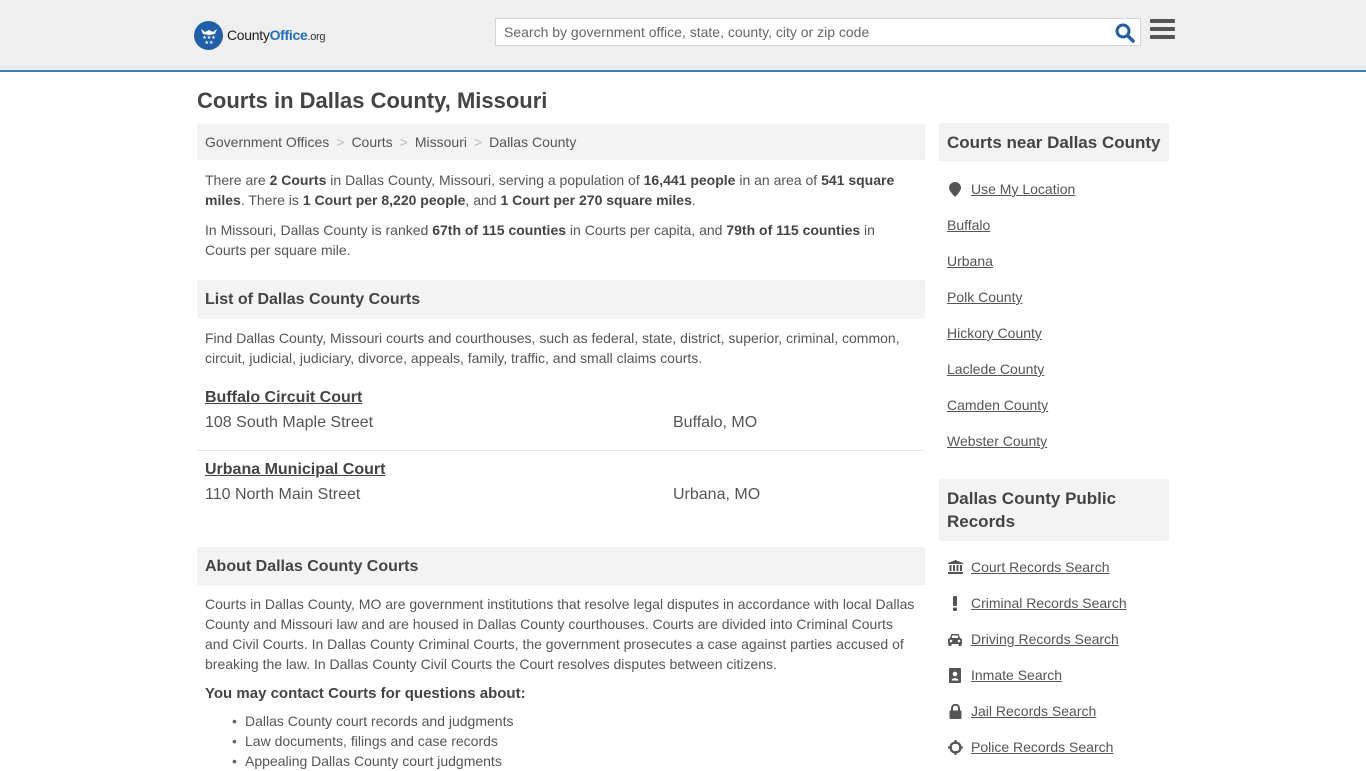 This screenshot has width=1366, height=771. I want to click on list-item: Law documents, filings and case records, so click(578, 741).